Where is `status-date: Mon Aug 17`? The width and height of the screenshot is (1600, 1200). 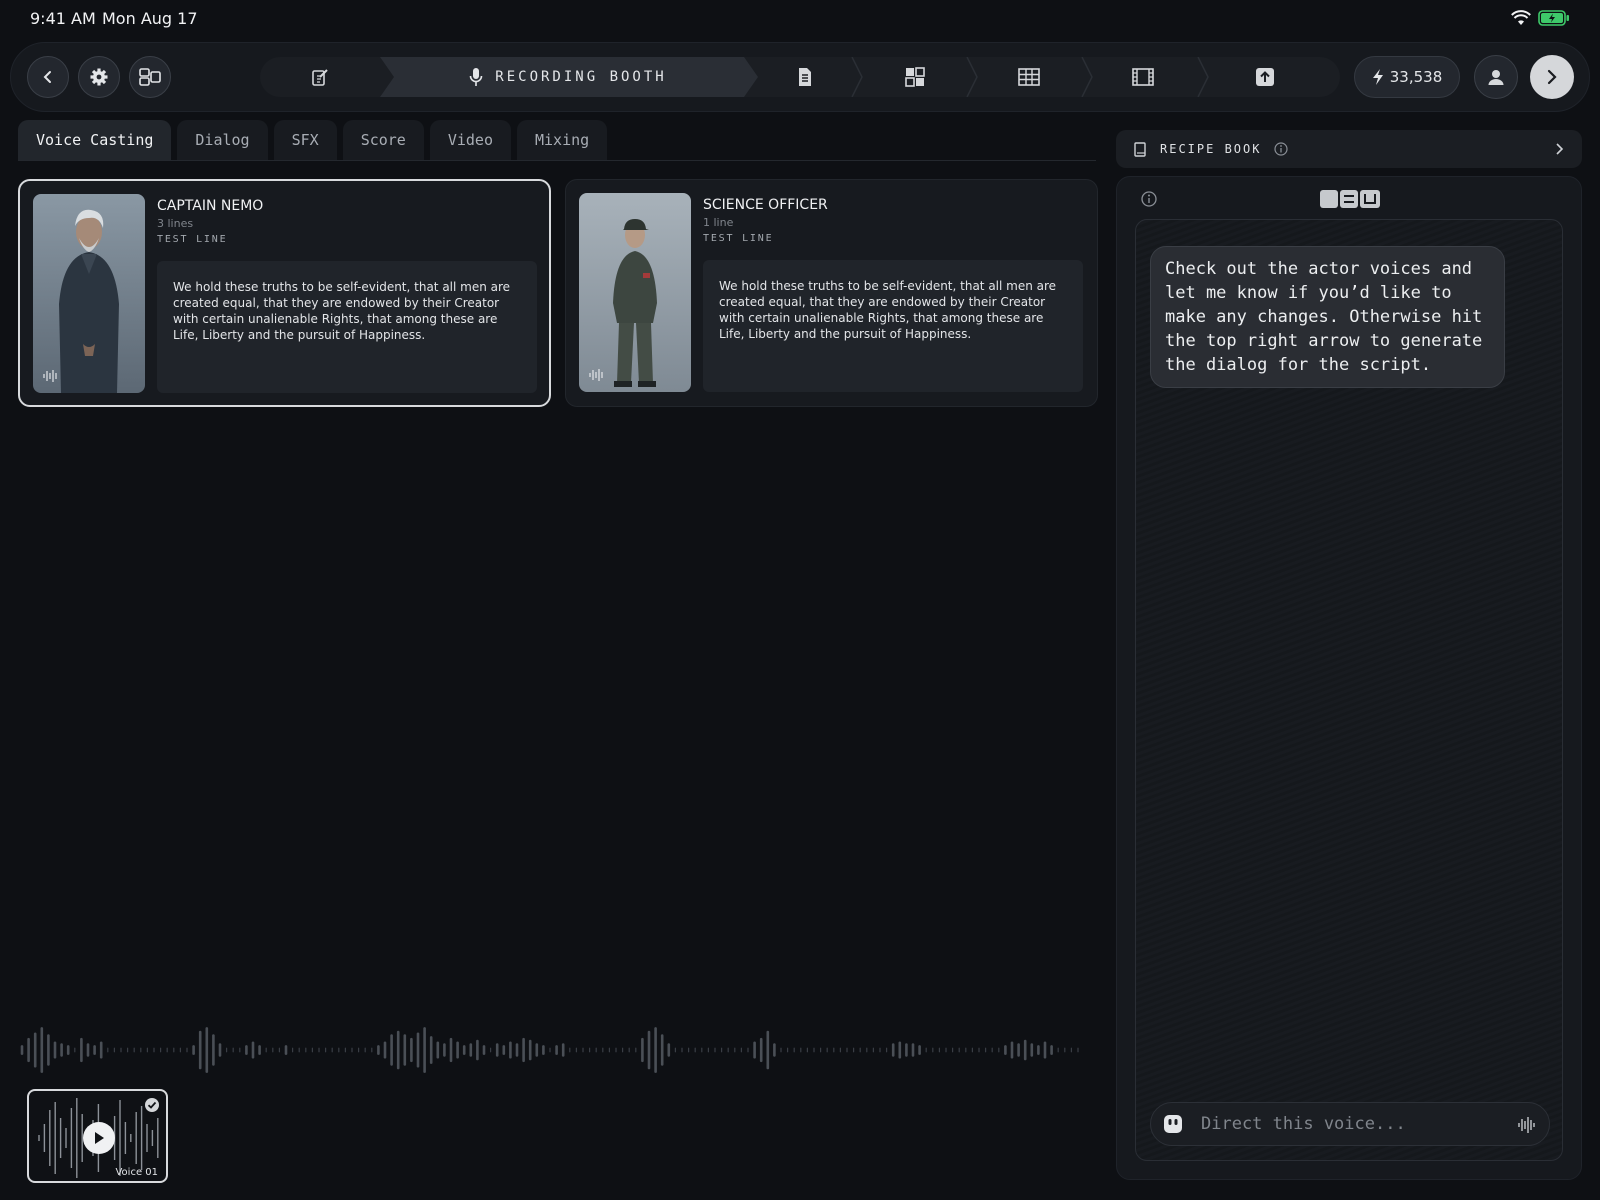
status-date: Mon Aug 17 is located at coordinates (150, 18).